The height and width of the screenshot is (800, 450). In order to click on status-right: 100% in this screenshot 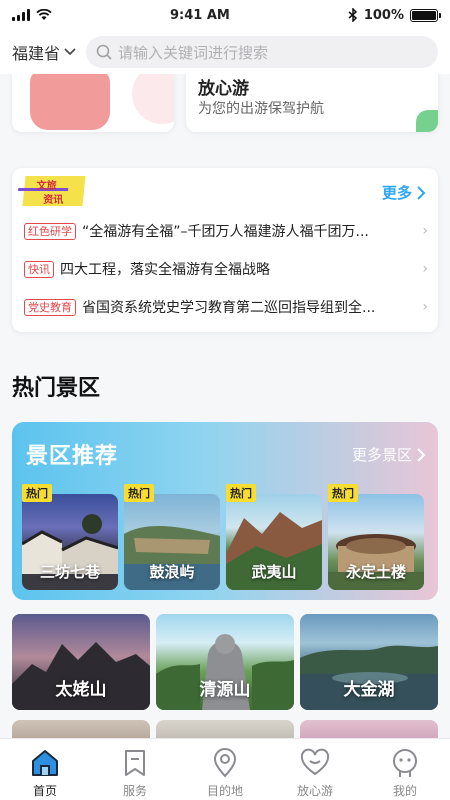, I will do `click(394, 15)`.